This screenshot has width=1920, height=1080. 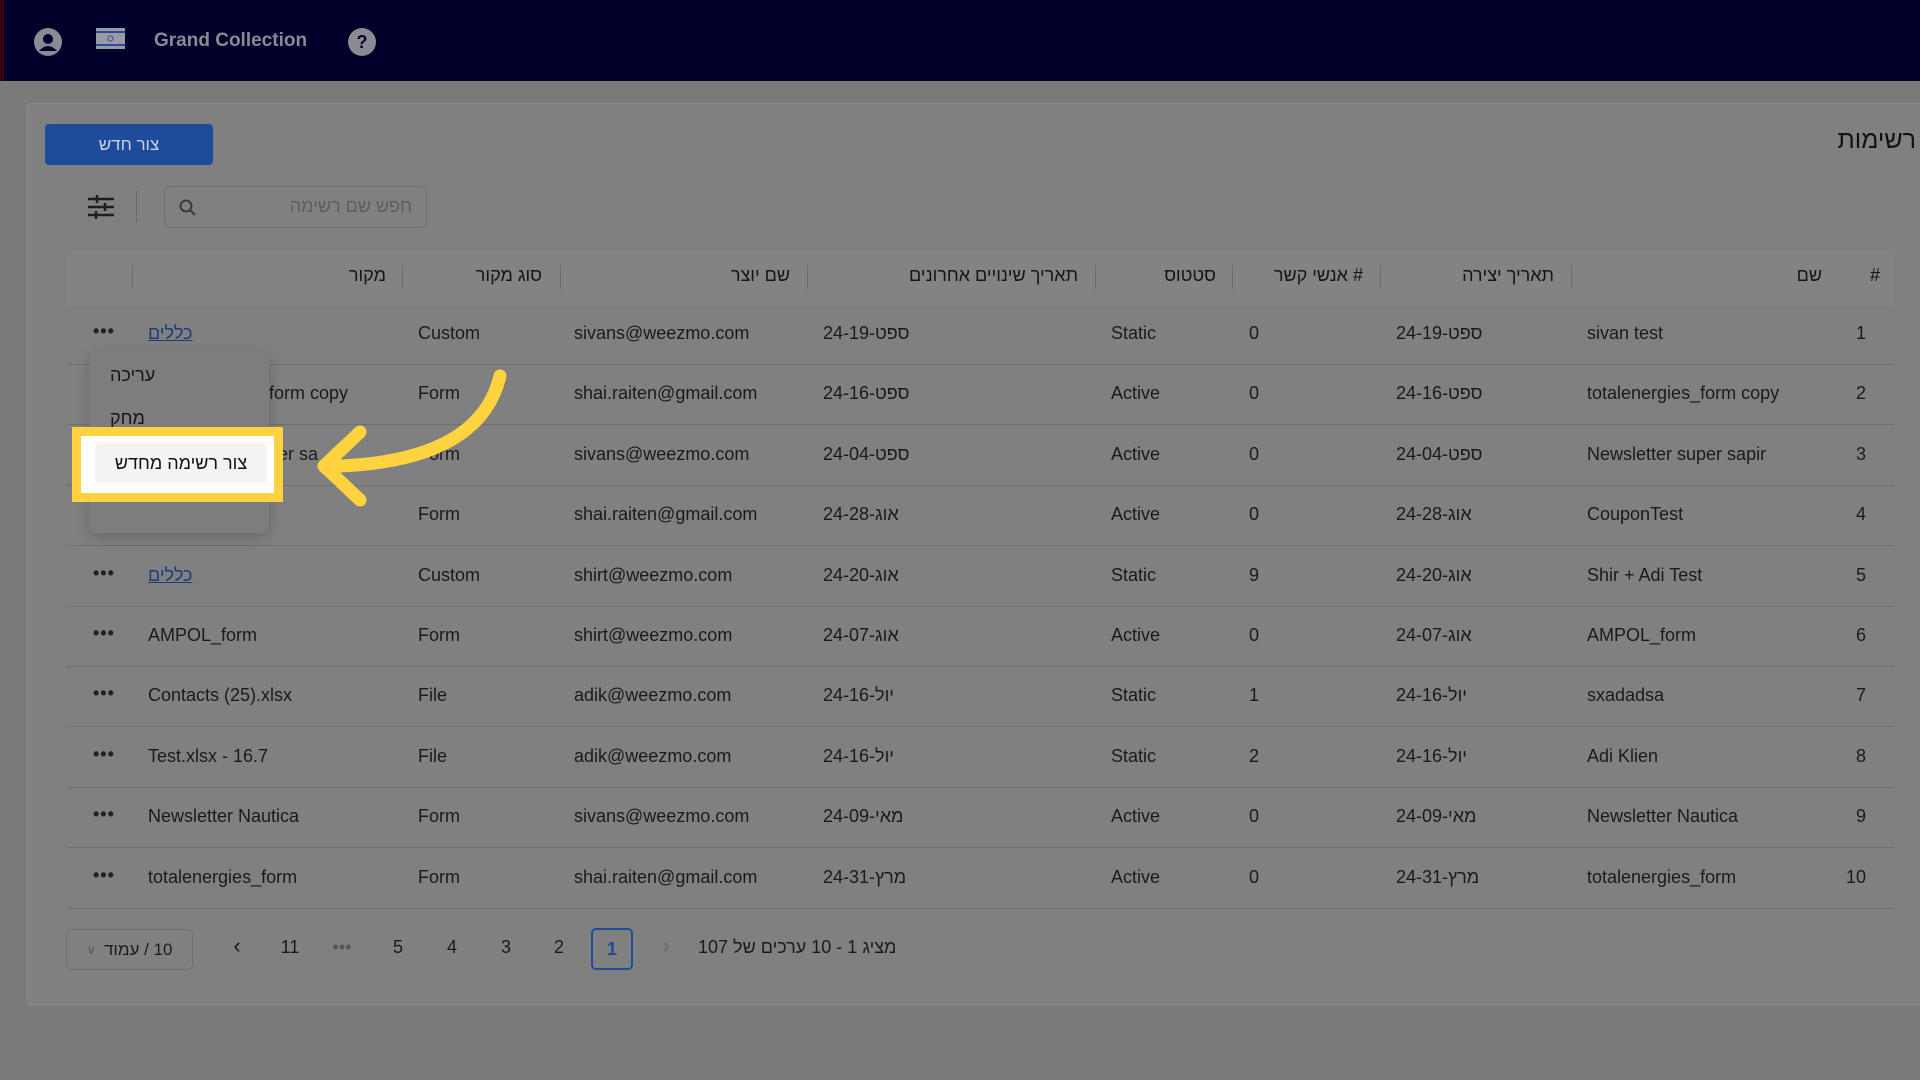 I want to click on cell-name: totalenergies_form copy, so click(x=1683, y=393).